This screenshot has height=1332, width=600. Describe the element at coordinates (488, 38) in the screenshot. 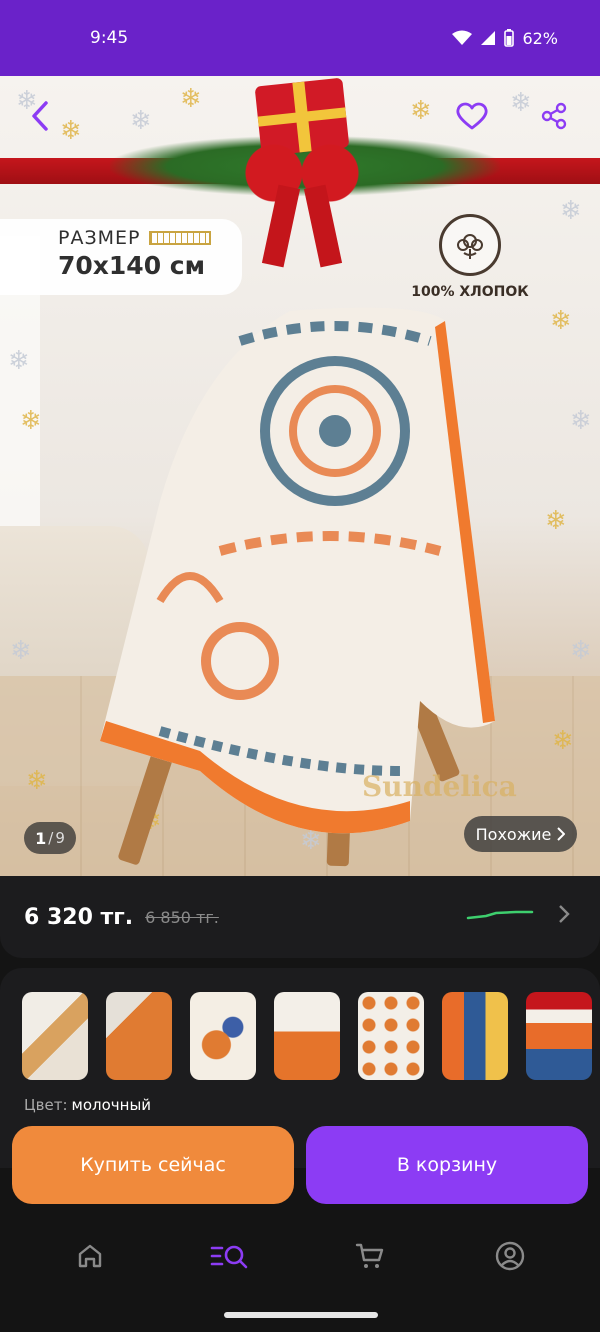

I see `signal-icon` at that location.